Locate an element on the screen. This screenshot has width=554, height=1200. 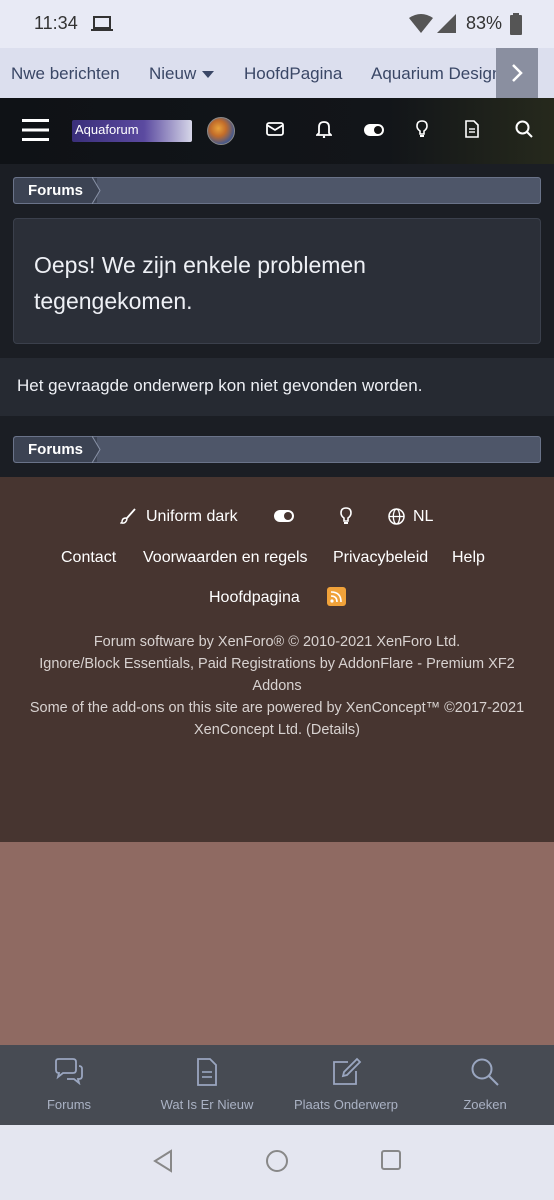
rss-glyph-icon is located at coordinates (336, 597).